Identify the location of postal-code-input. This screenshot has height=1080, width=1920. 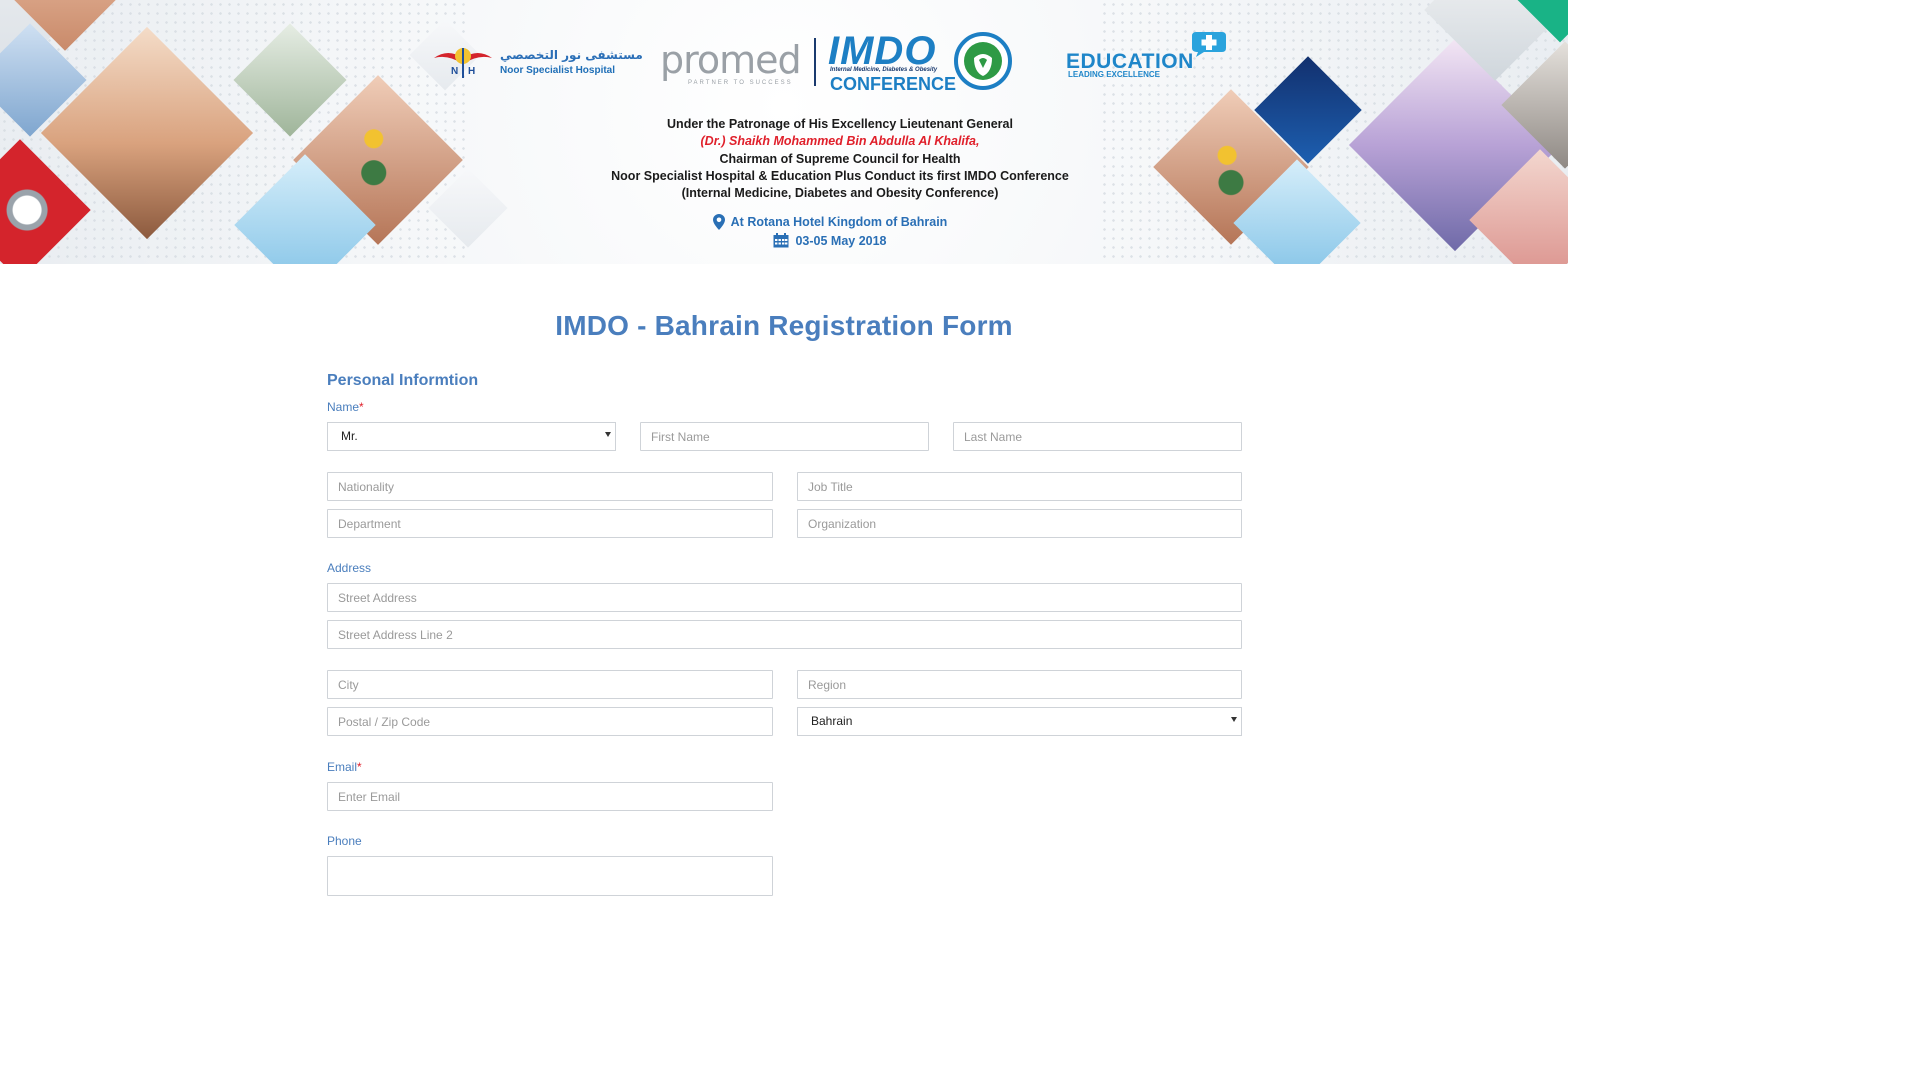
(550, 721).